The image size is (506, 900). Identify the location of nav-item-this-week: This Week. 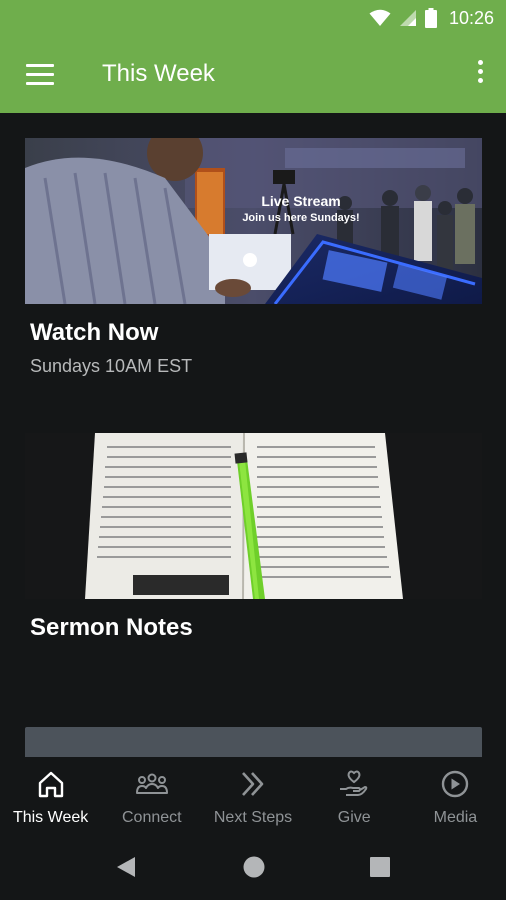
(50, 797).